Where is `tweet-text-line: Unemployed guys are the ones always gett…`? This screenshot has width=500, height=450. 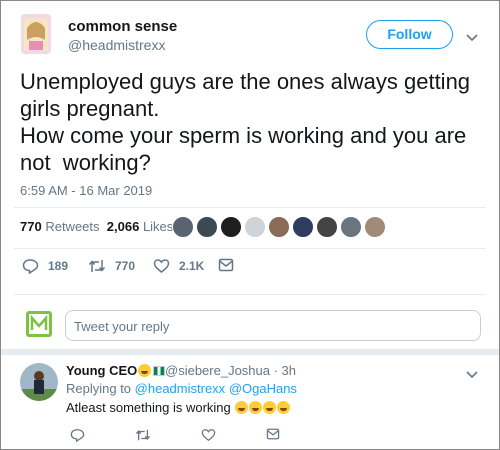 tweet-text-line: Unemployed guys are the ones always gett… is located at coordinates (245, 81).